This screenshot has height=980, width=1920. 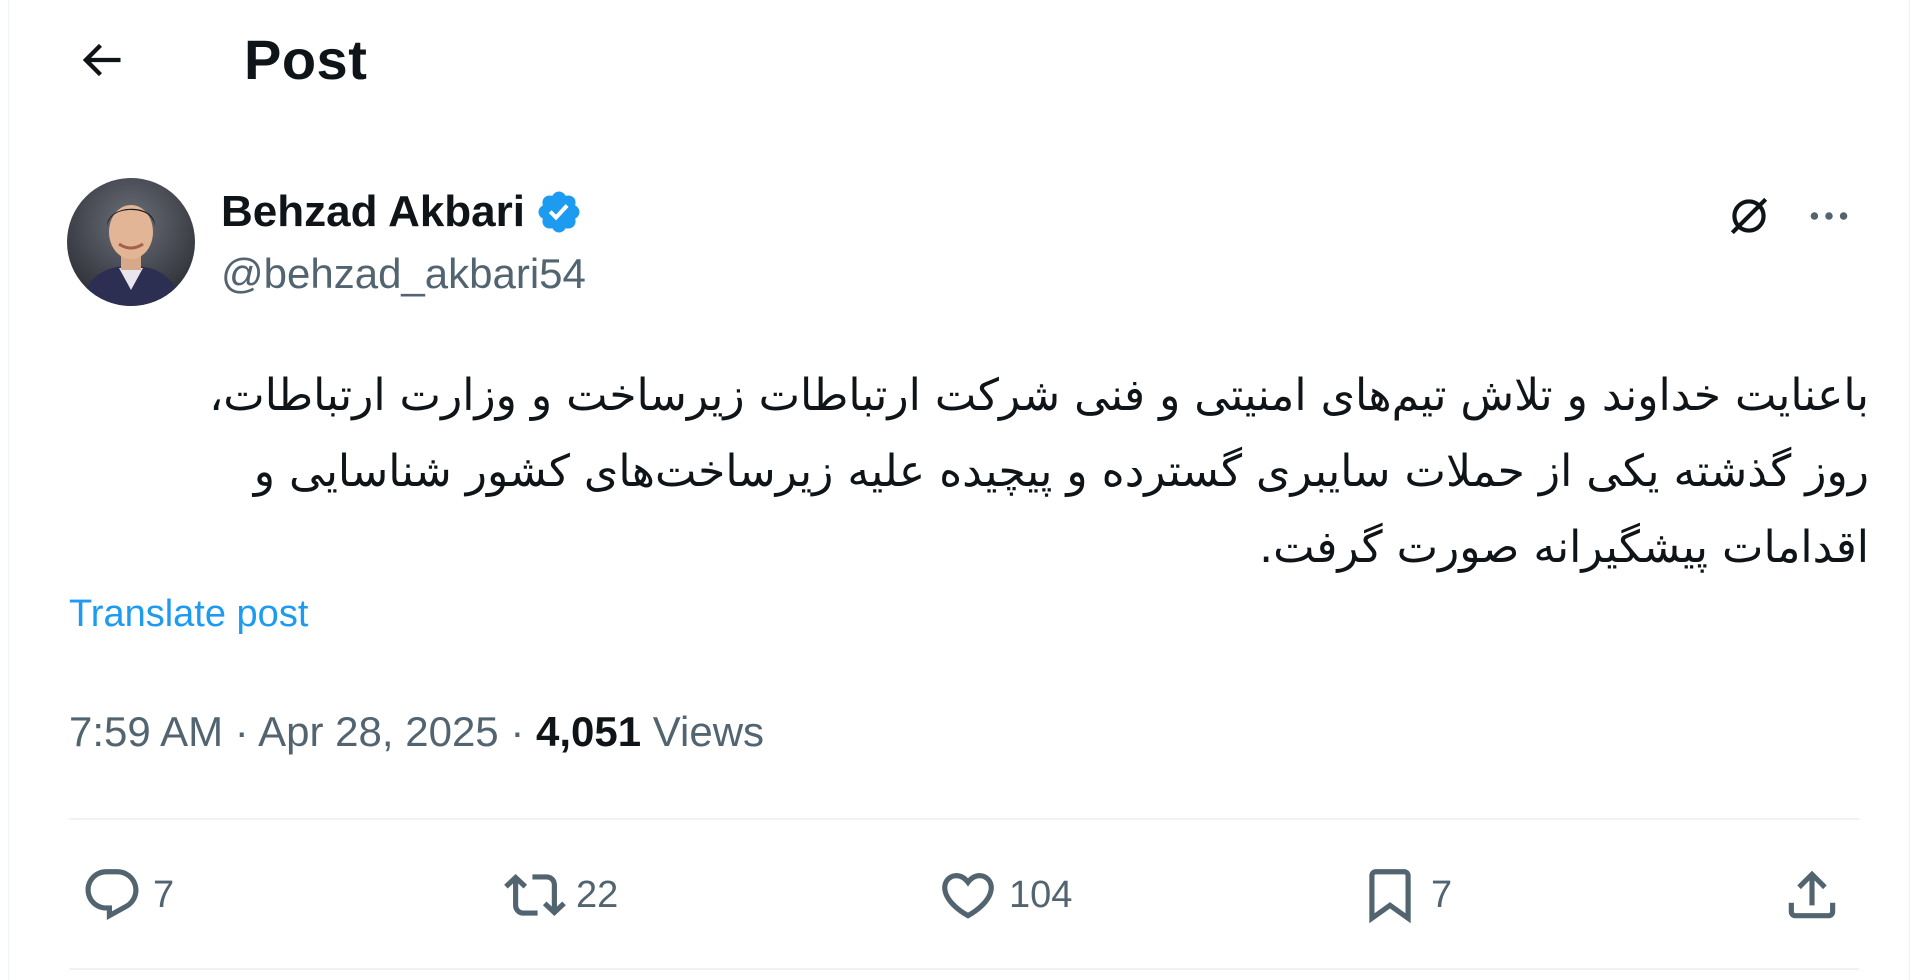 I want to click on views-link: 4,051 Views, so click(x=650, y=731).